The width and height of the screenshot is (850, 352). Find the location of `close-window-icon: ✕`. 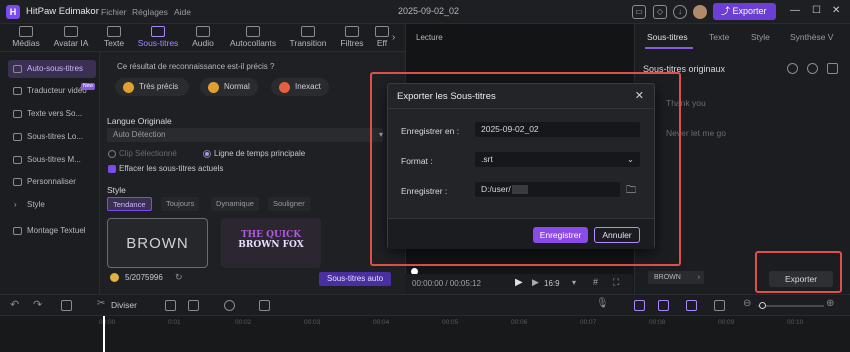

close-window-icon: ✕ is located at coordinates (836, 10).